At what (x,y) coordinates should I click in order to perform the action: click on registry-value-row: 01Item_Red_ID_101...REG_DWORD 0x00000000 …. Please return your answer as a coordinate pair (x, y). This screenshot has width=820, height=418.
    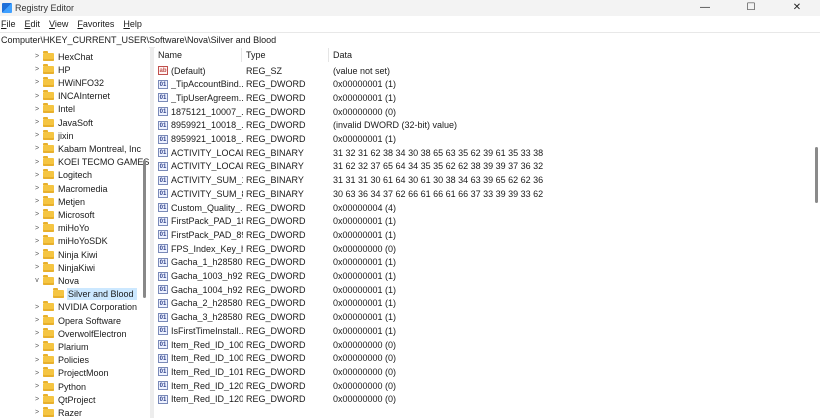
    Looking at the image, I should click on (475, 371).